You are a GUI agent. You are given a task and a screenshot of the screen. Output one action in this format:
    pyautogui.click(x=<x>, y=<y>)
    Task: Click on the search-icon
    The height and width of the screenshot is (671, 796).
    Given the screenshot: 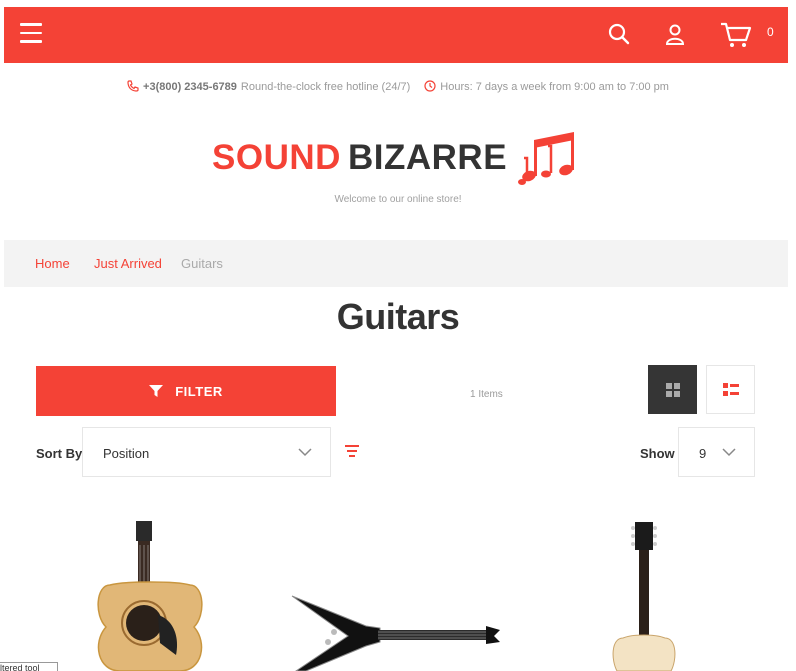 What is the action you would take?
    pyautogui.click(x=619, y=36)
    